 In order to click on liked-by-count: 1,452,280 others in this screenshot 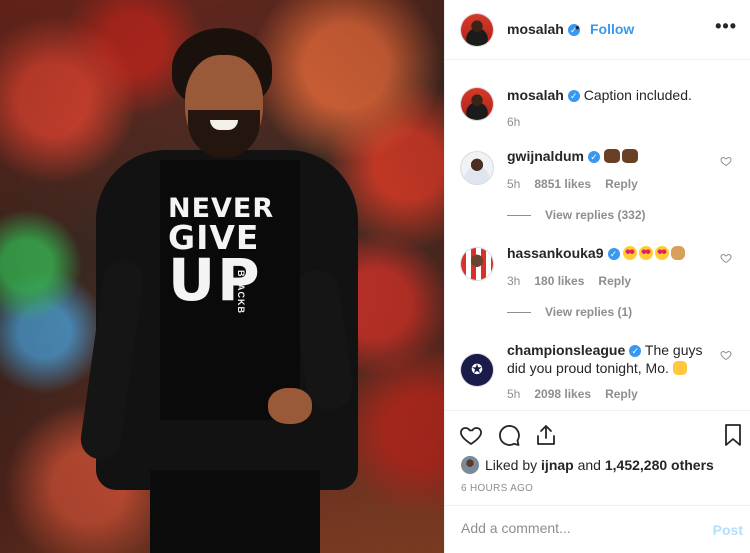, I will do `click(659, 465)`.